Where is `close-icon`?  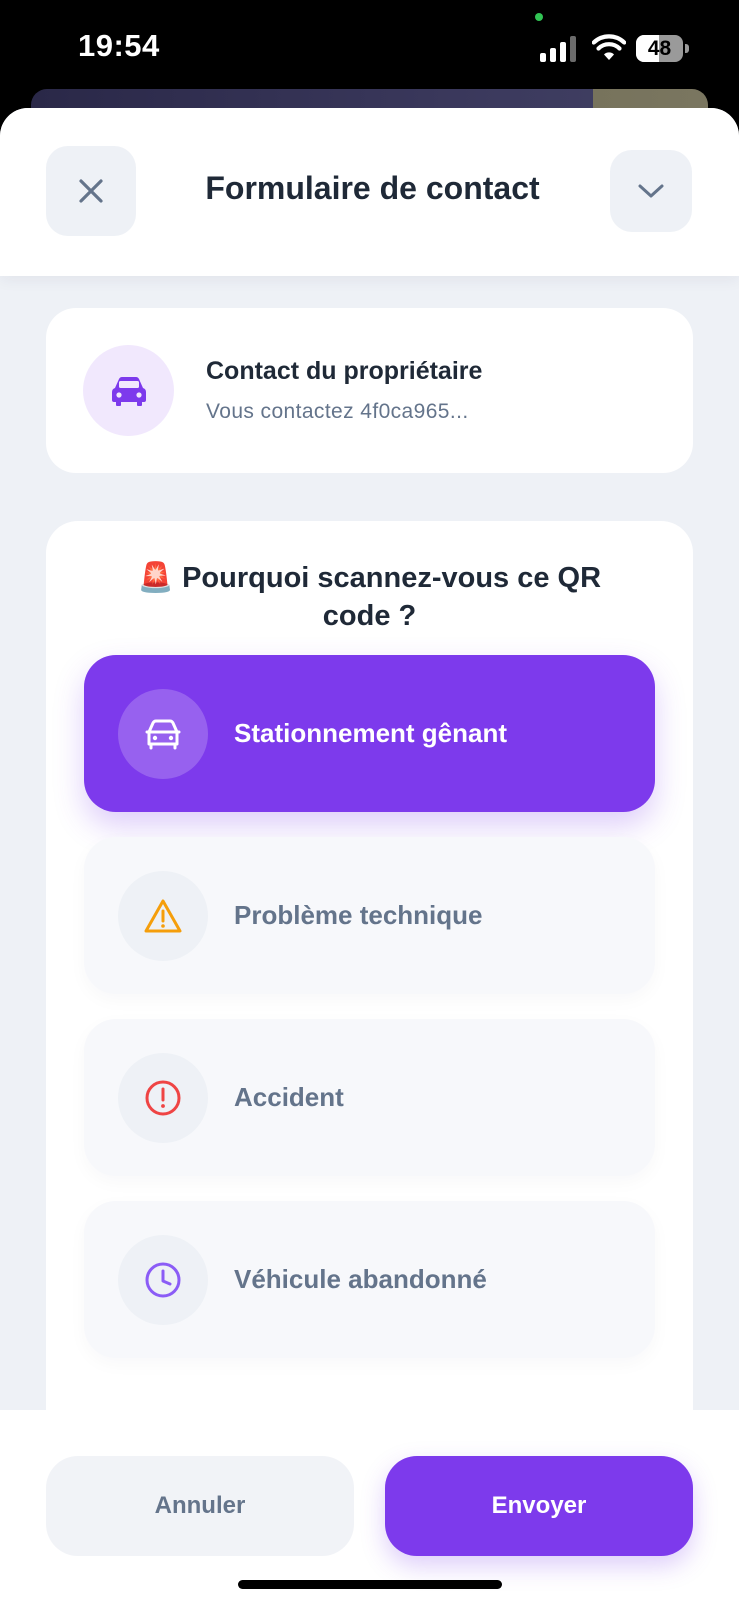
close-icon is located at coordinates (91, 191).